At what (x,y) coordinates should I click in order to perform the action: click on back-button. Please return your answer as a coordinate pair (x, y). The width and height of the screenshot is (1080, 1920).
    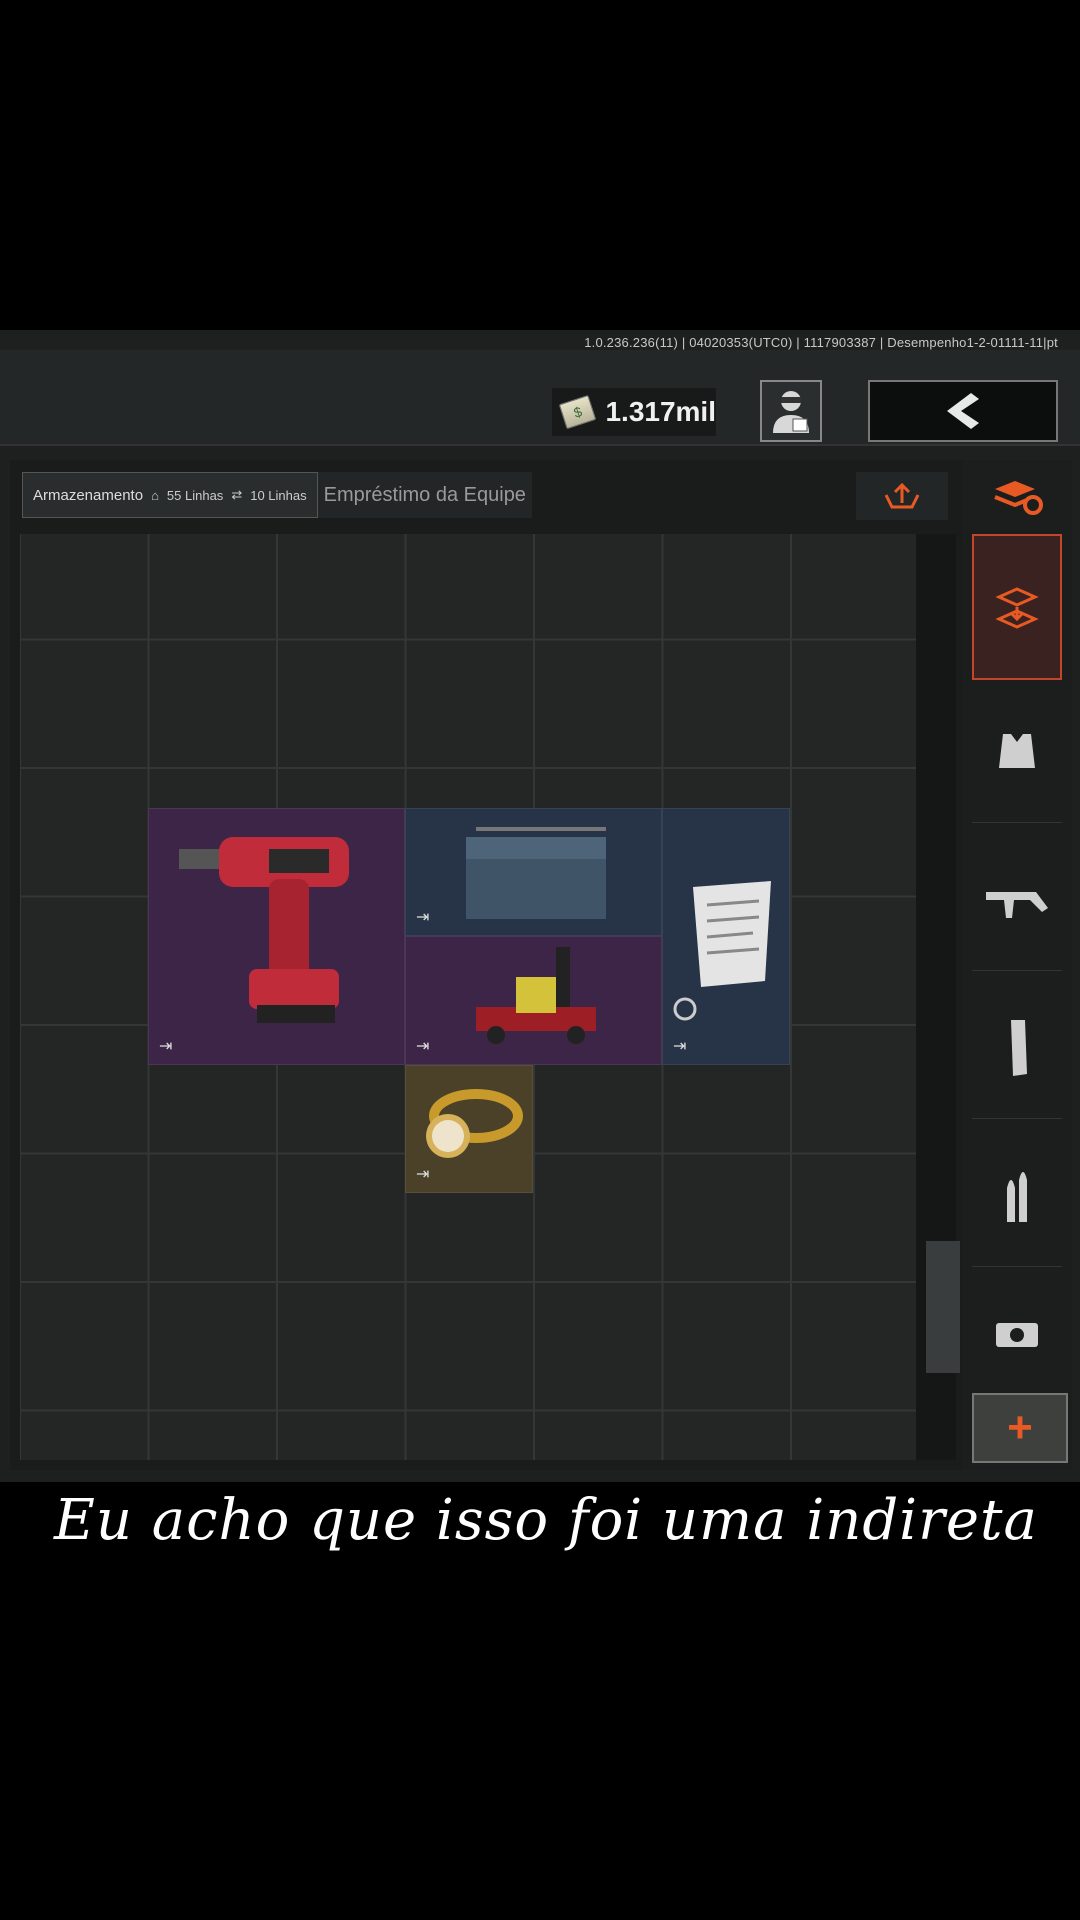
    Looking at the image, I should click on (963, 411).